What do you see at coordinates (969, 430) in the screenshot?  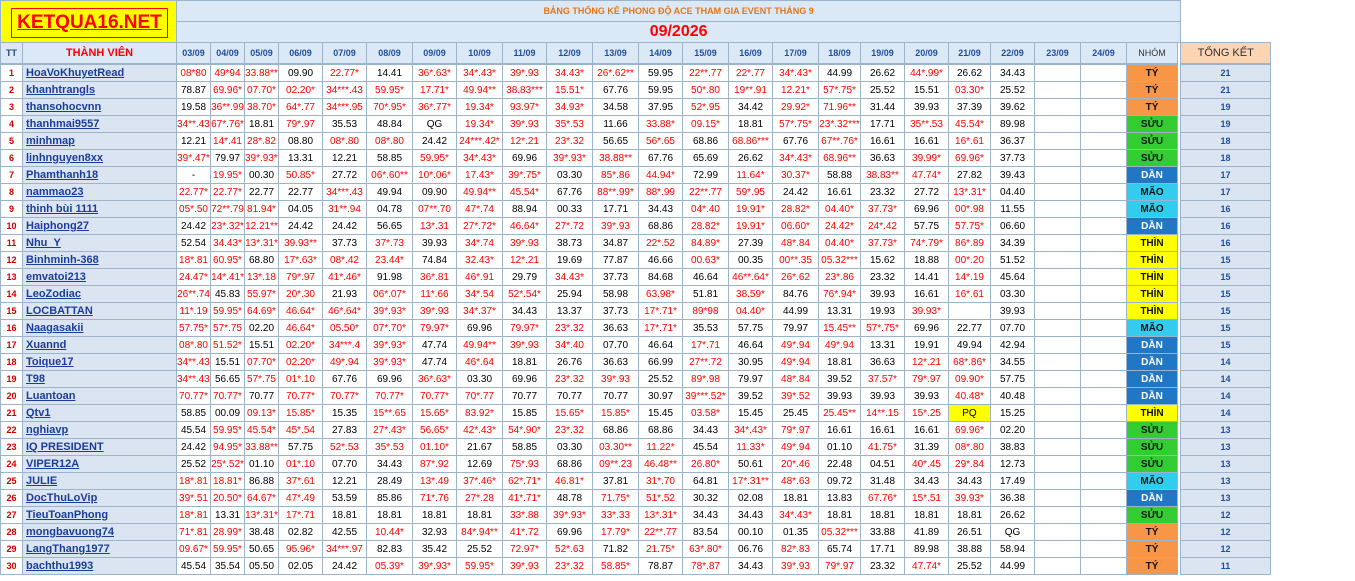 I see `score-cell: 69.96*` at bounding box center [969, 430].